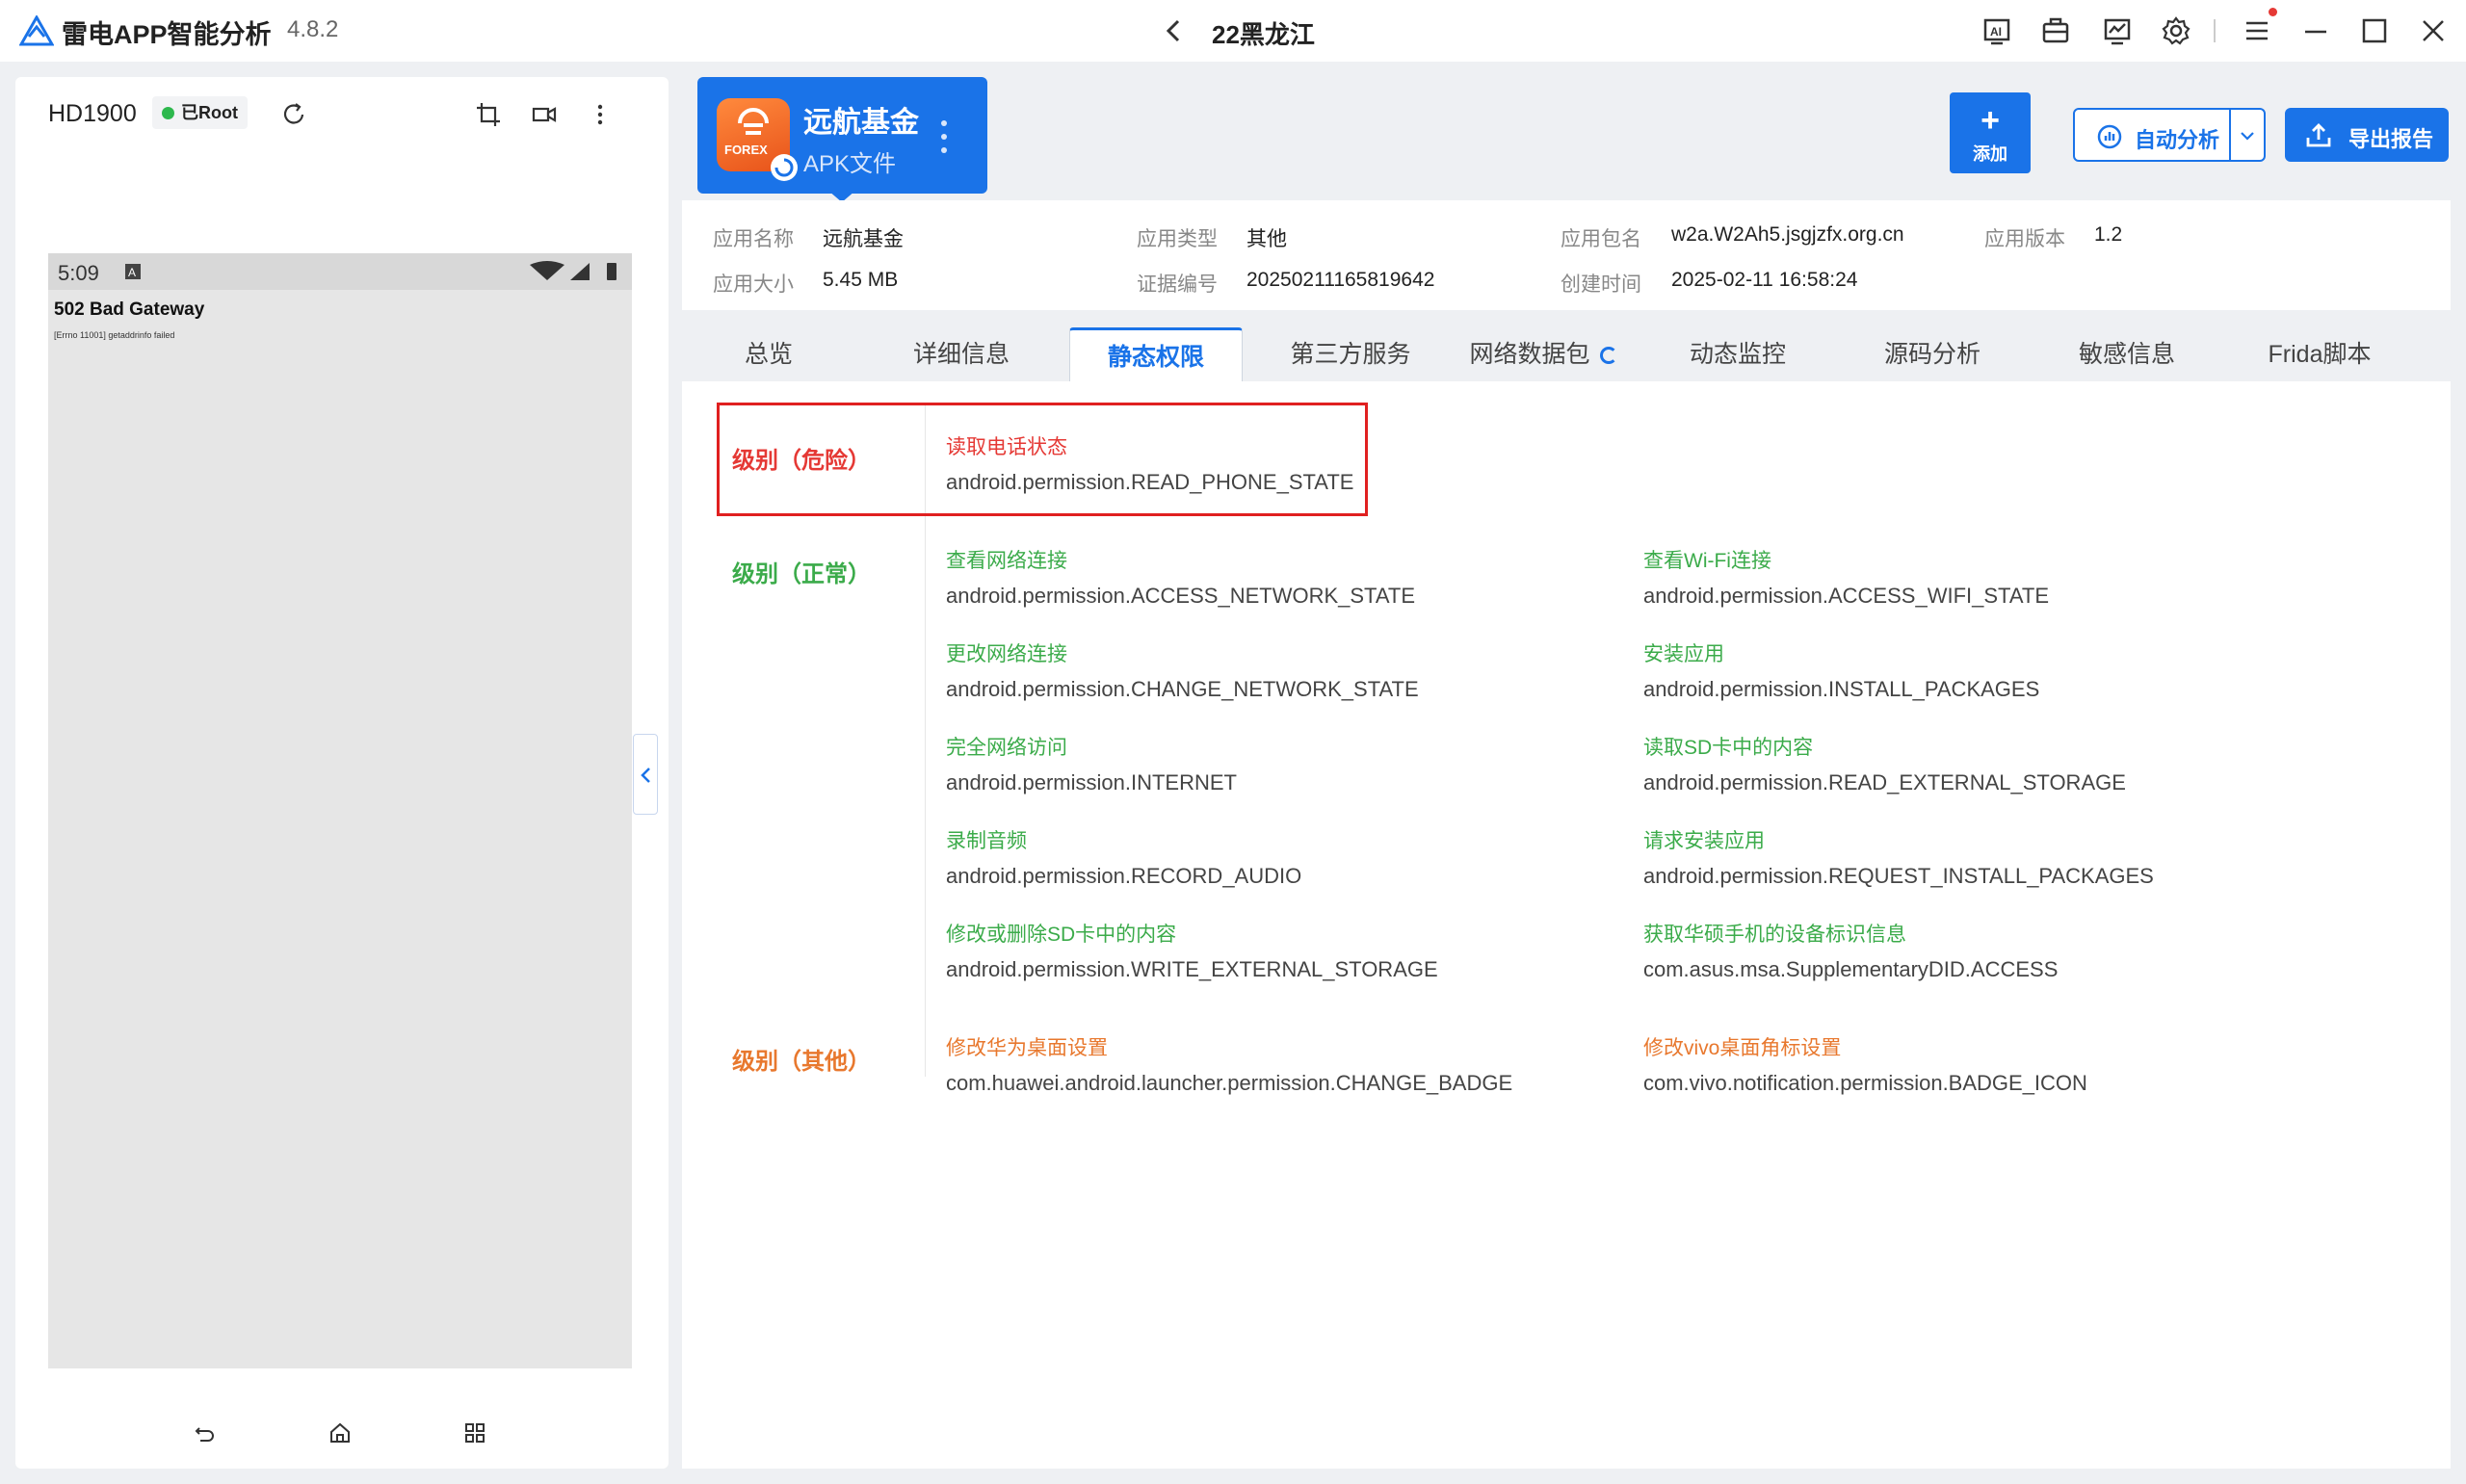  Describe the element at coordinates (1601, 285) in the screenshot. I see `created-label: 创建时间` at that location.